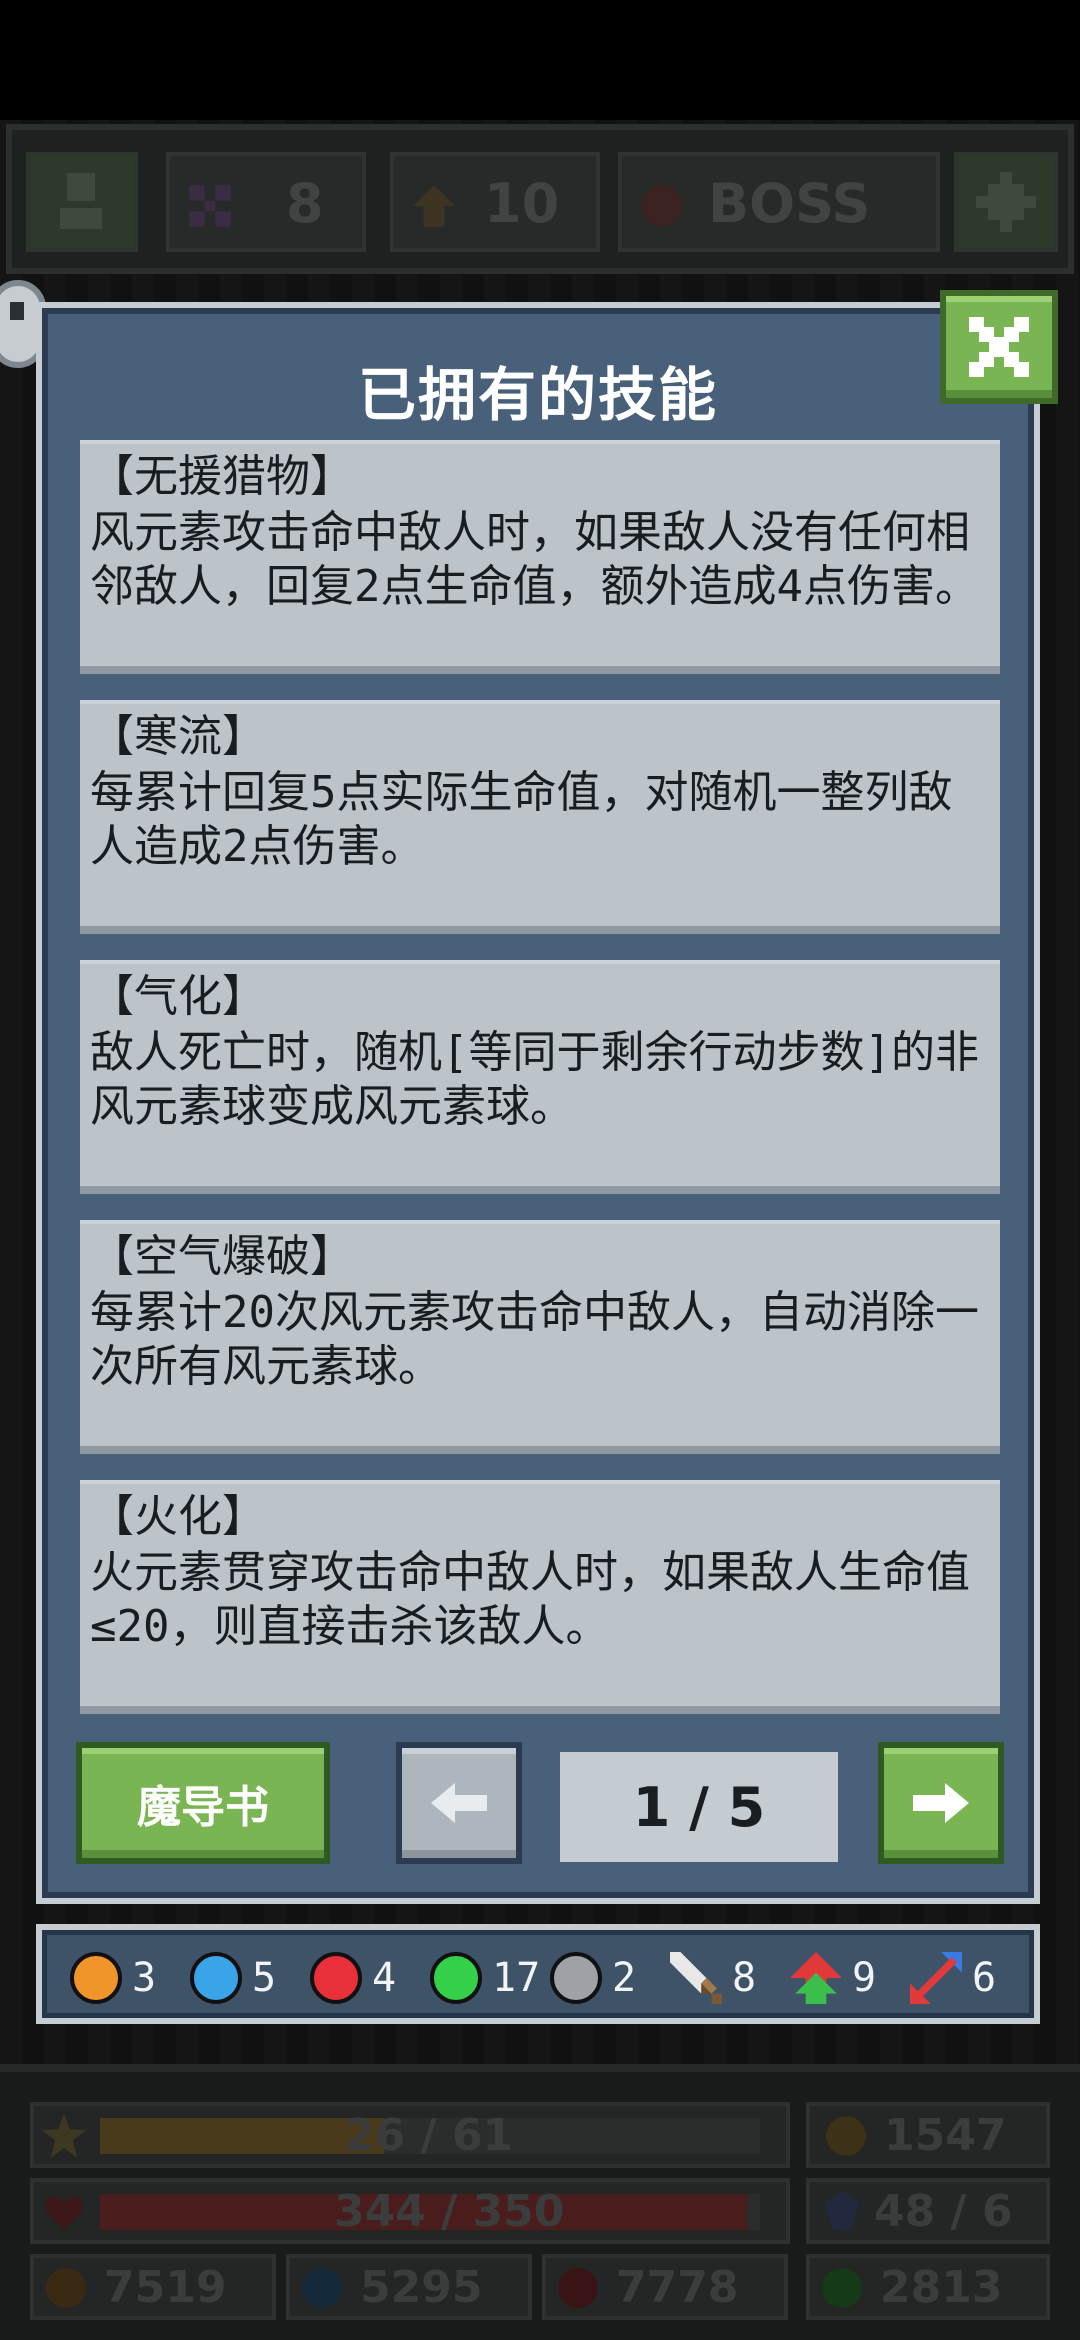 The height and width of the screenshot is (2340, 1080). What do you see at coordinates (264, 1978) in the screenshot?
I see `resource-count: 5` at bounding box center [264, 1978].